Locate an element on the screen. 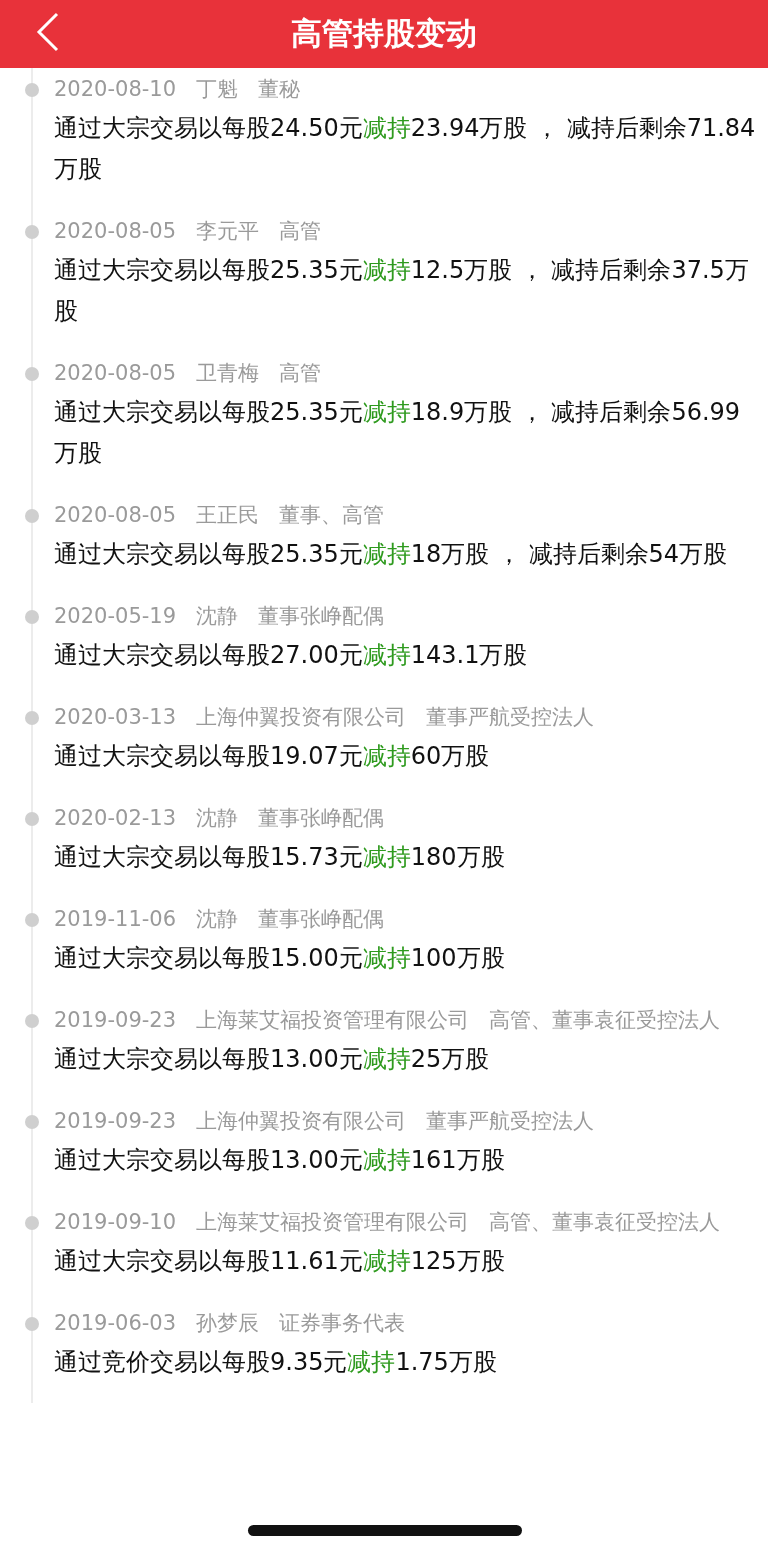 The image size is (768, 1552). transaction-text: 通过大宗交易以每股13.00元减持161万股 is located at coordinates (280, 1160).